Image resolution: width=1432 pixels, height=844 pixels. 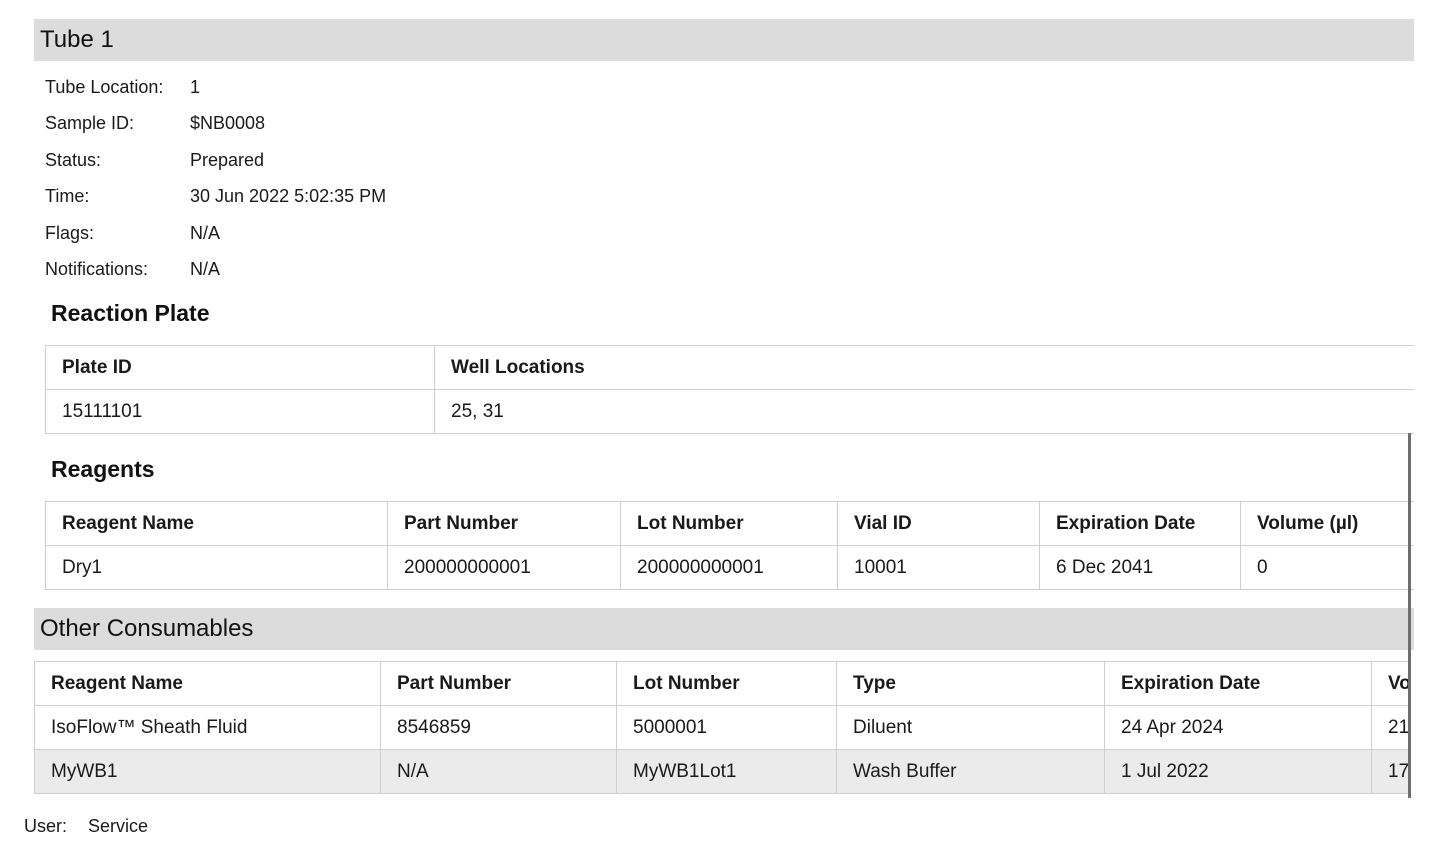 I want to click on status-value: Prepared, so click(x=227, y=160).